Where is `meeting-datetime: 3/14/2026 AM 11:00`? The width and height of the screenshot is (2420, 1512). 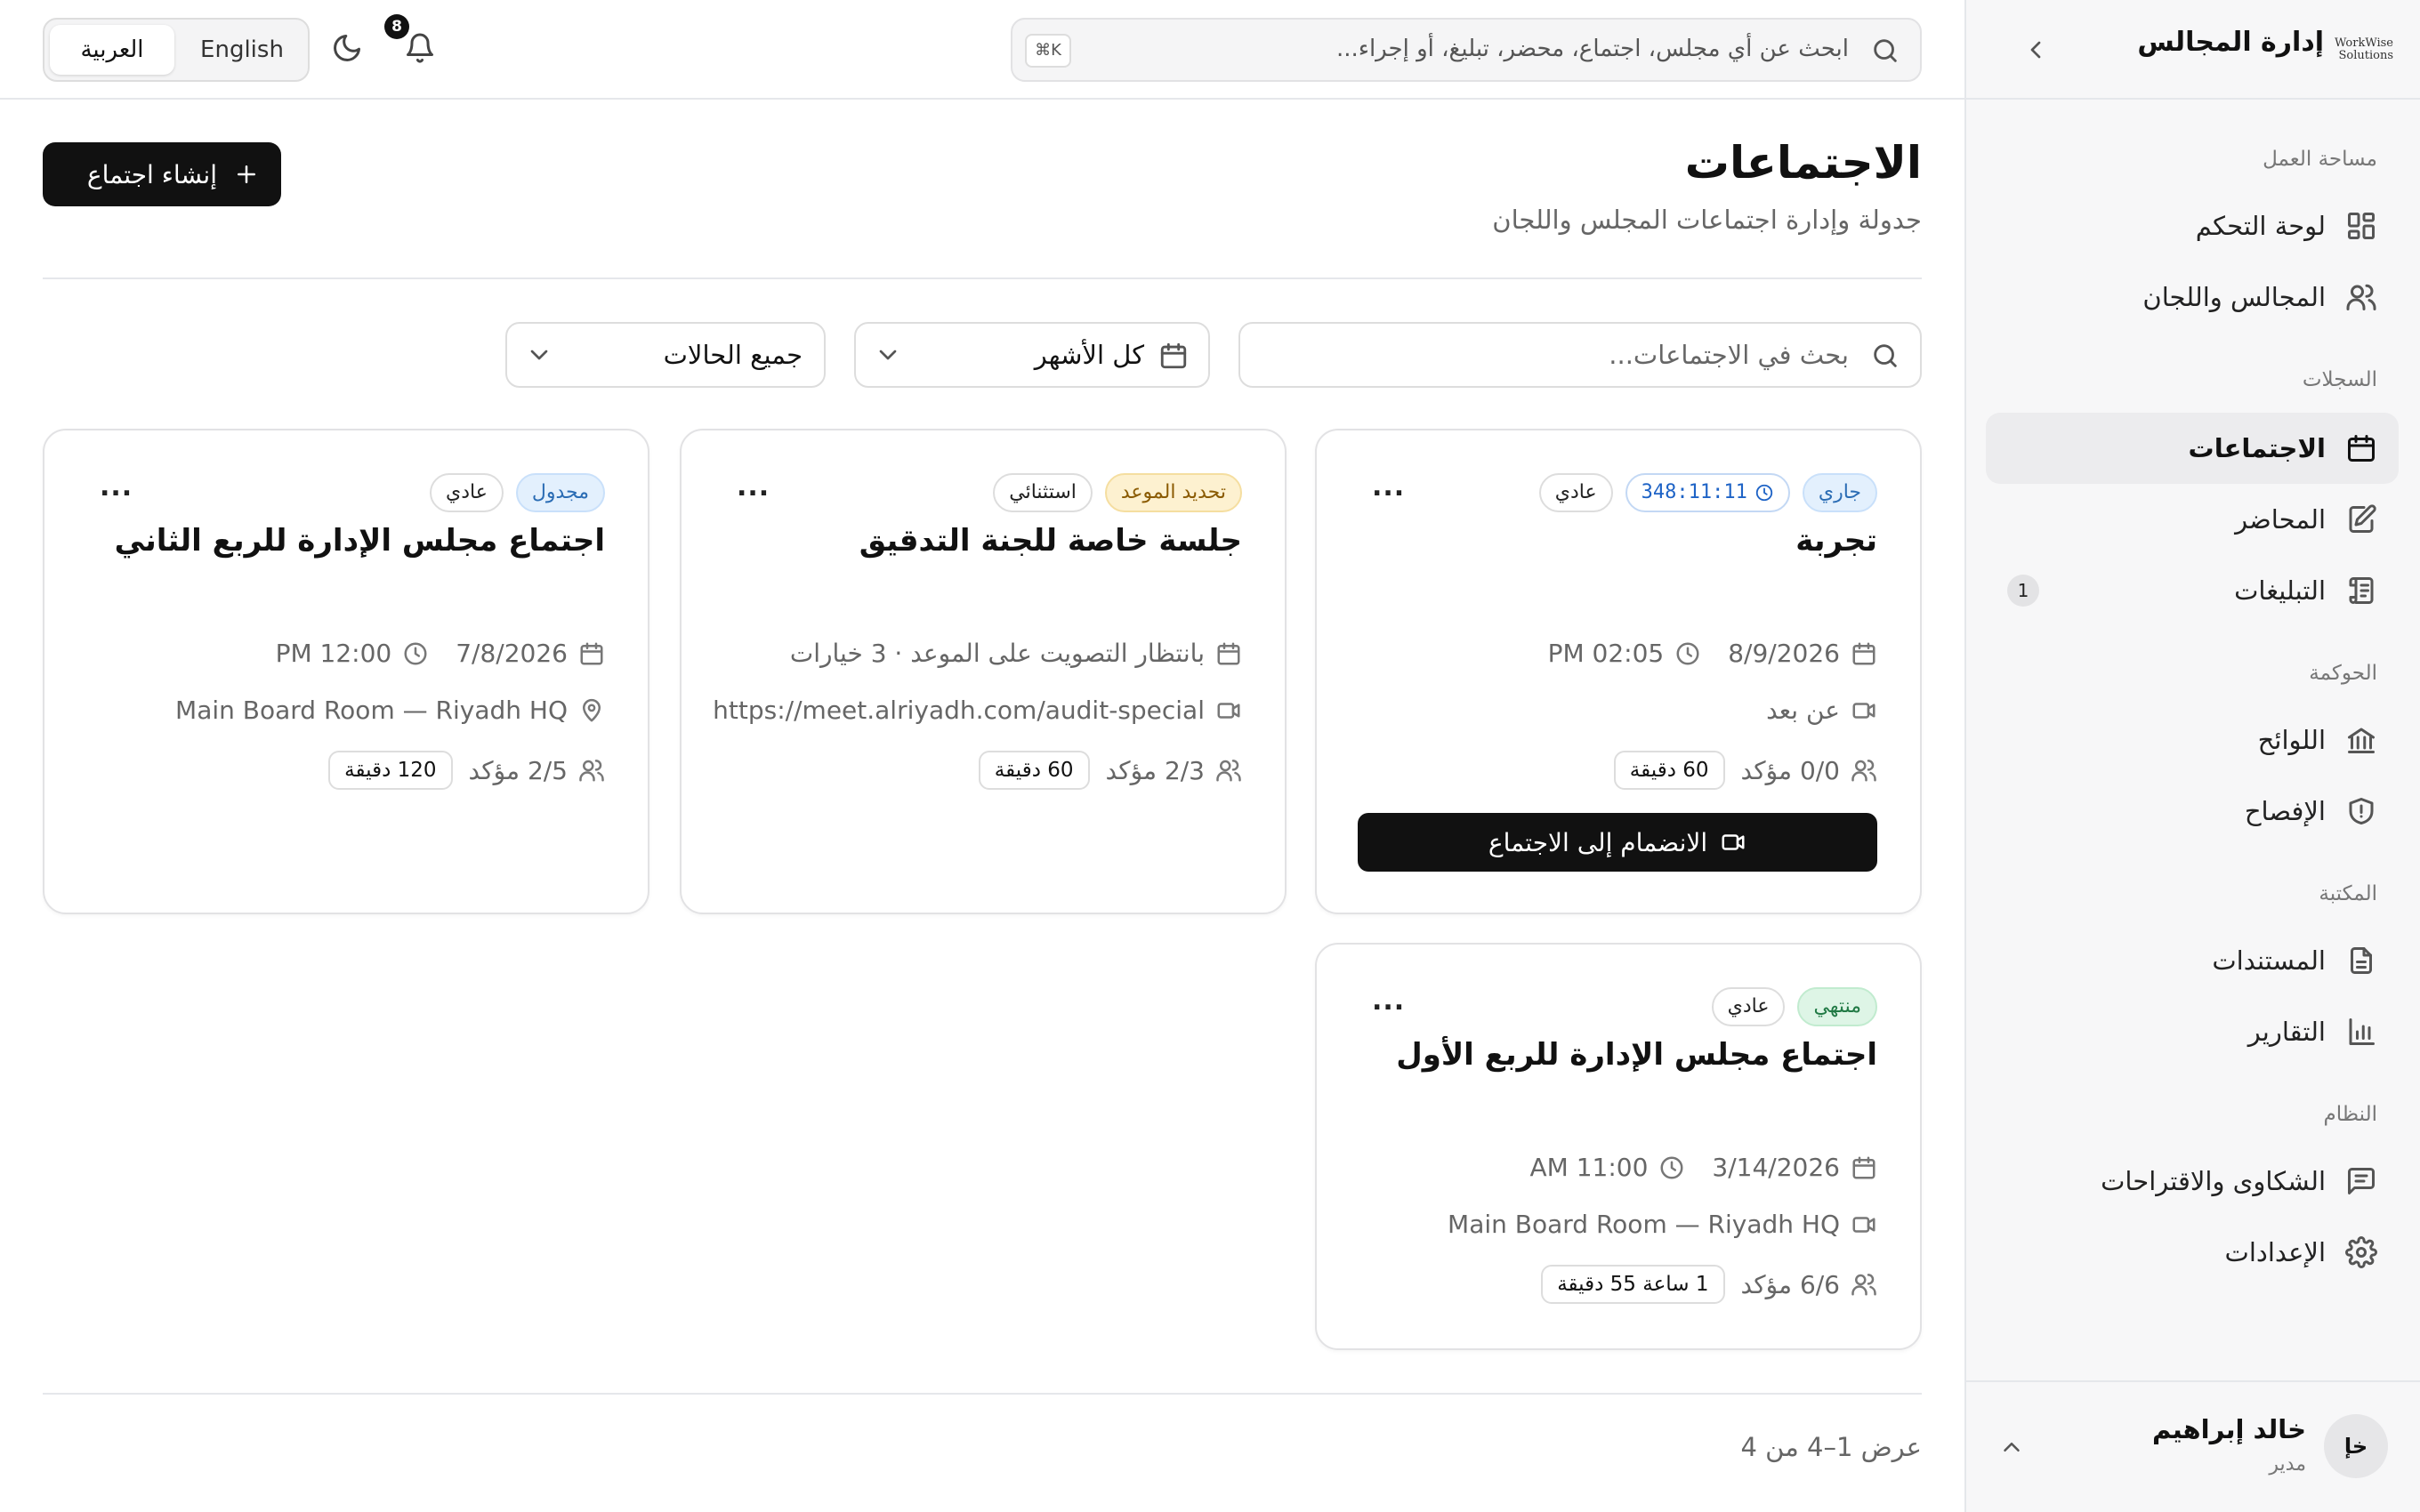
meeting-datetime: 3/14/2026 AM 11:00 is located at coordinates (1703, 1167).